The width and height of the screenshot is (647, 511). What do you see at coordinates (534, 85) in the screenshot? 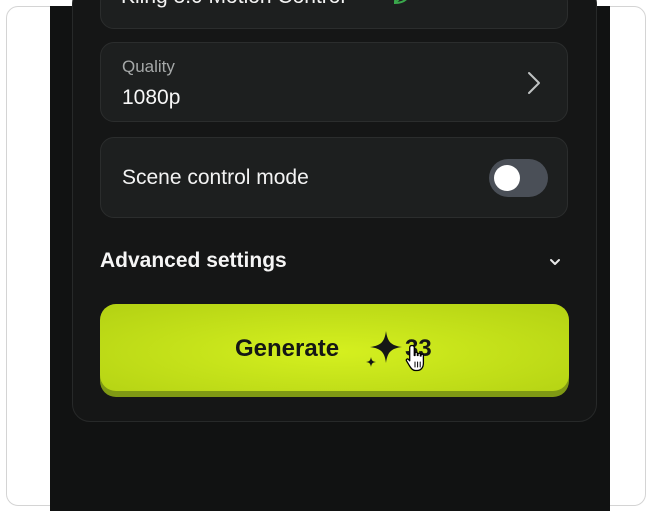
I see `chevron-right-icon` at bounding box center [534, 85].